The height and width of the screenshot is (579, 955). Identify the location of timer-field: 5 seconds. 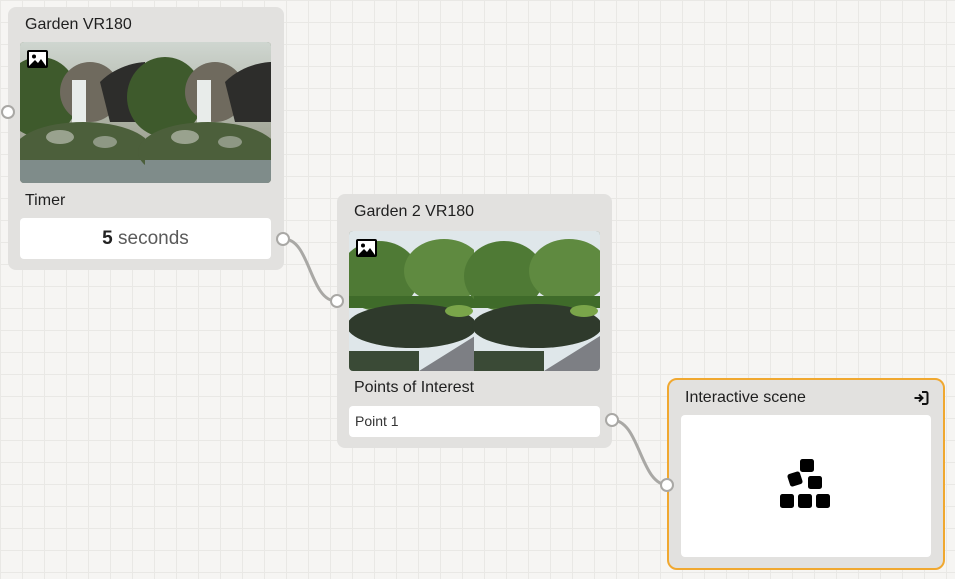
(145, 238).